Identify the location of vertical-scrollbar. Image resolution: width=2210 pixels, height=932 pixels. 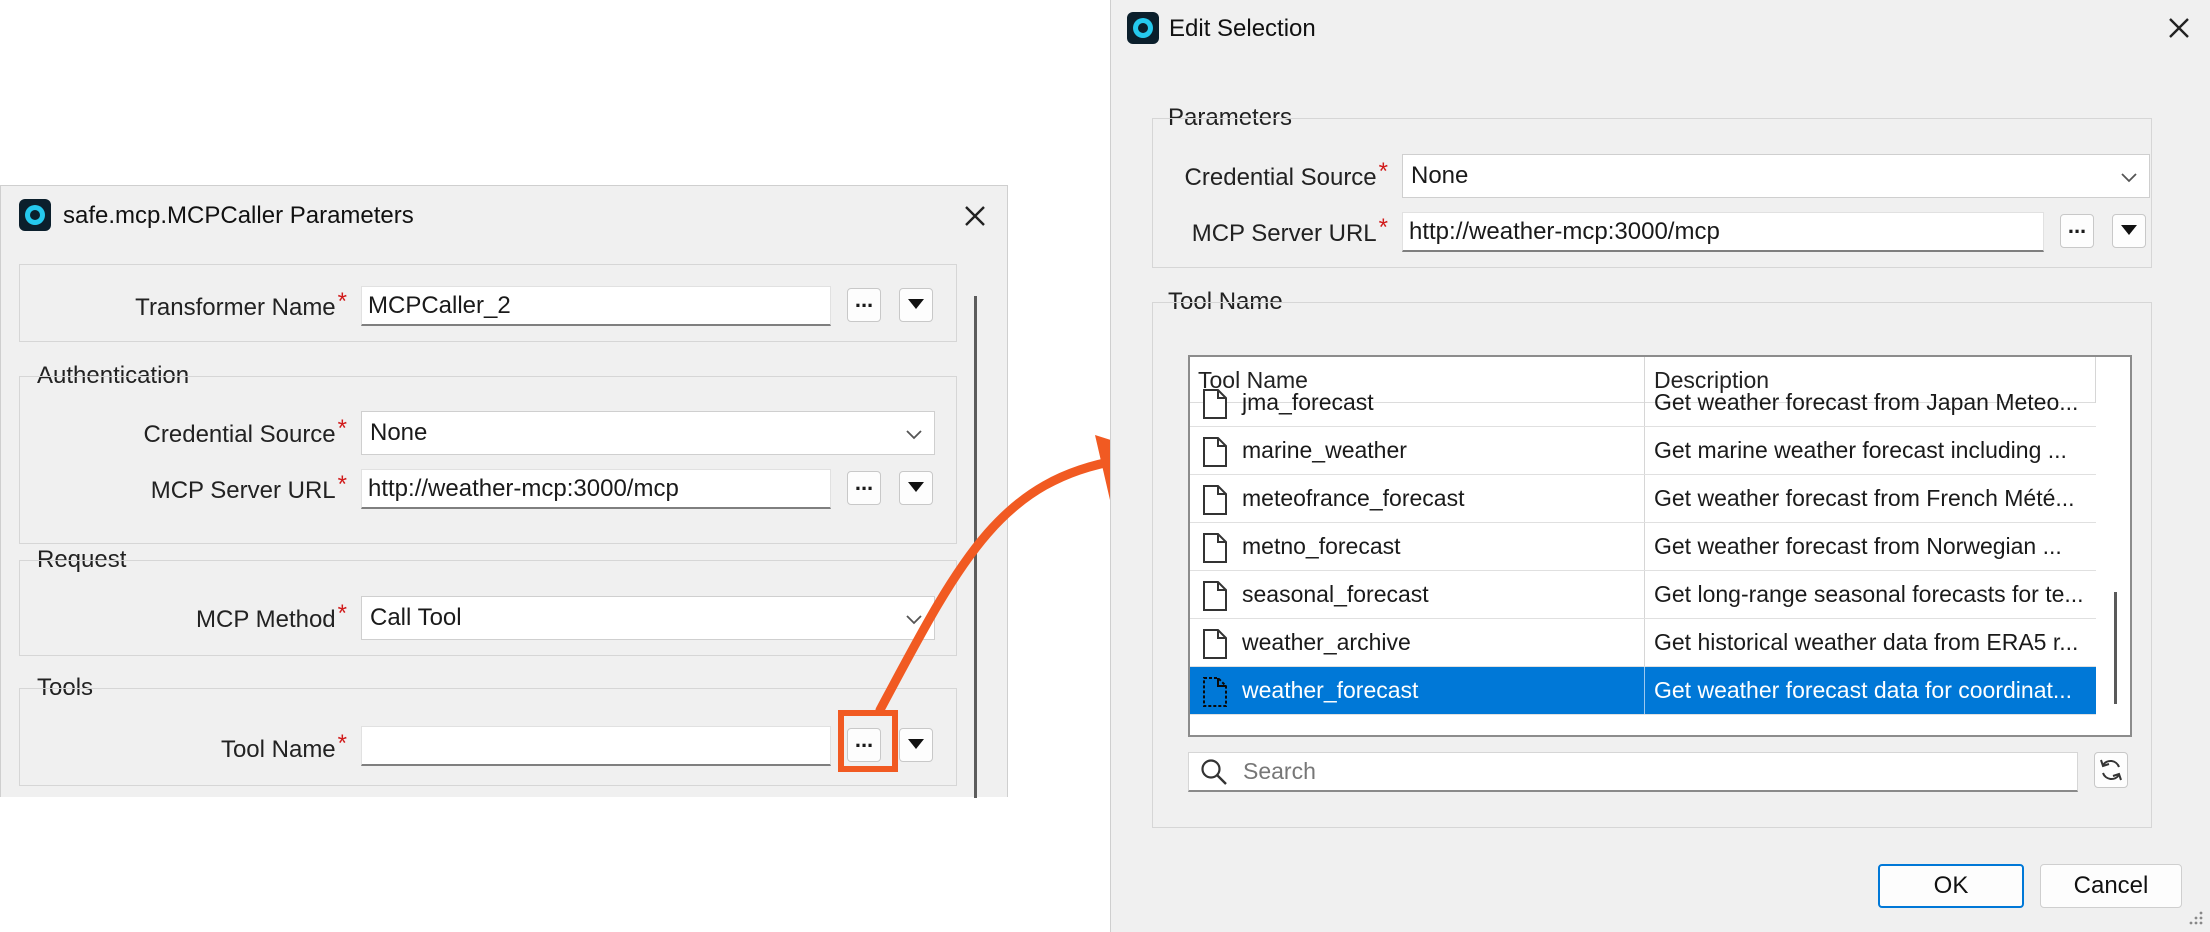
(975, 547).